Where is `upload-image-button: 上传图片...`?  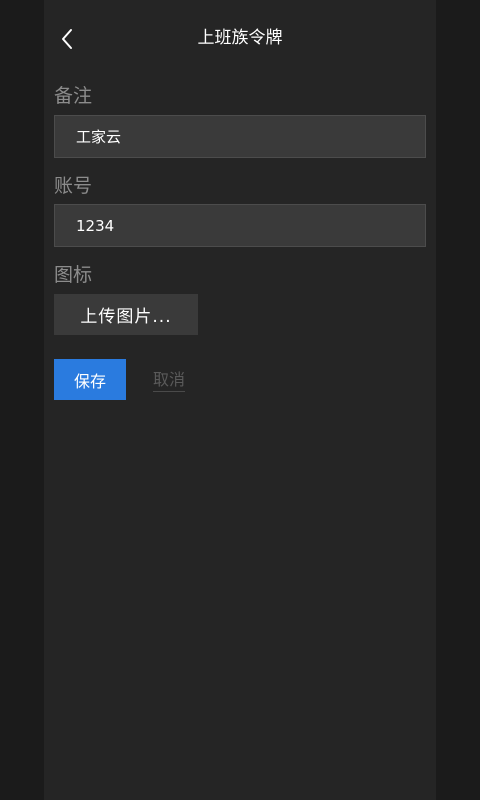
upload-image-button: 上传图片... is located at coordinates (126, 314).